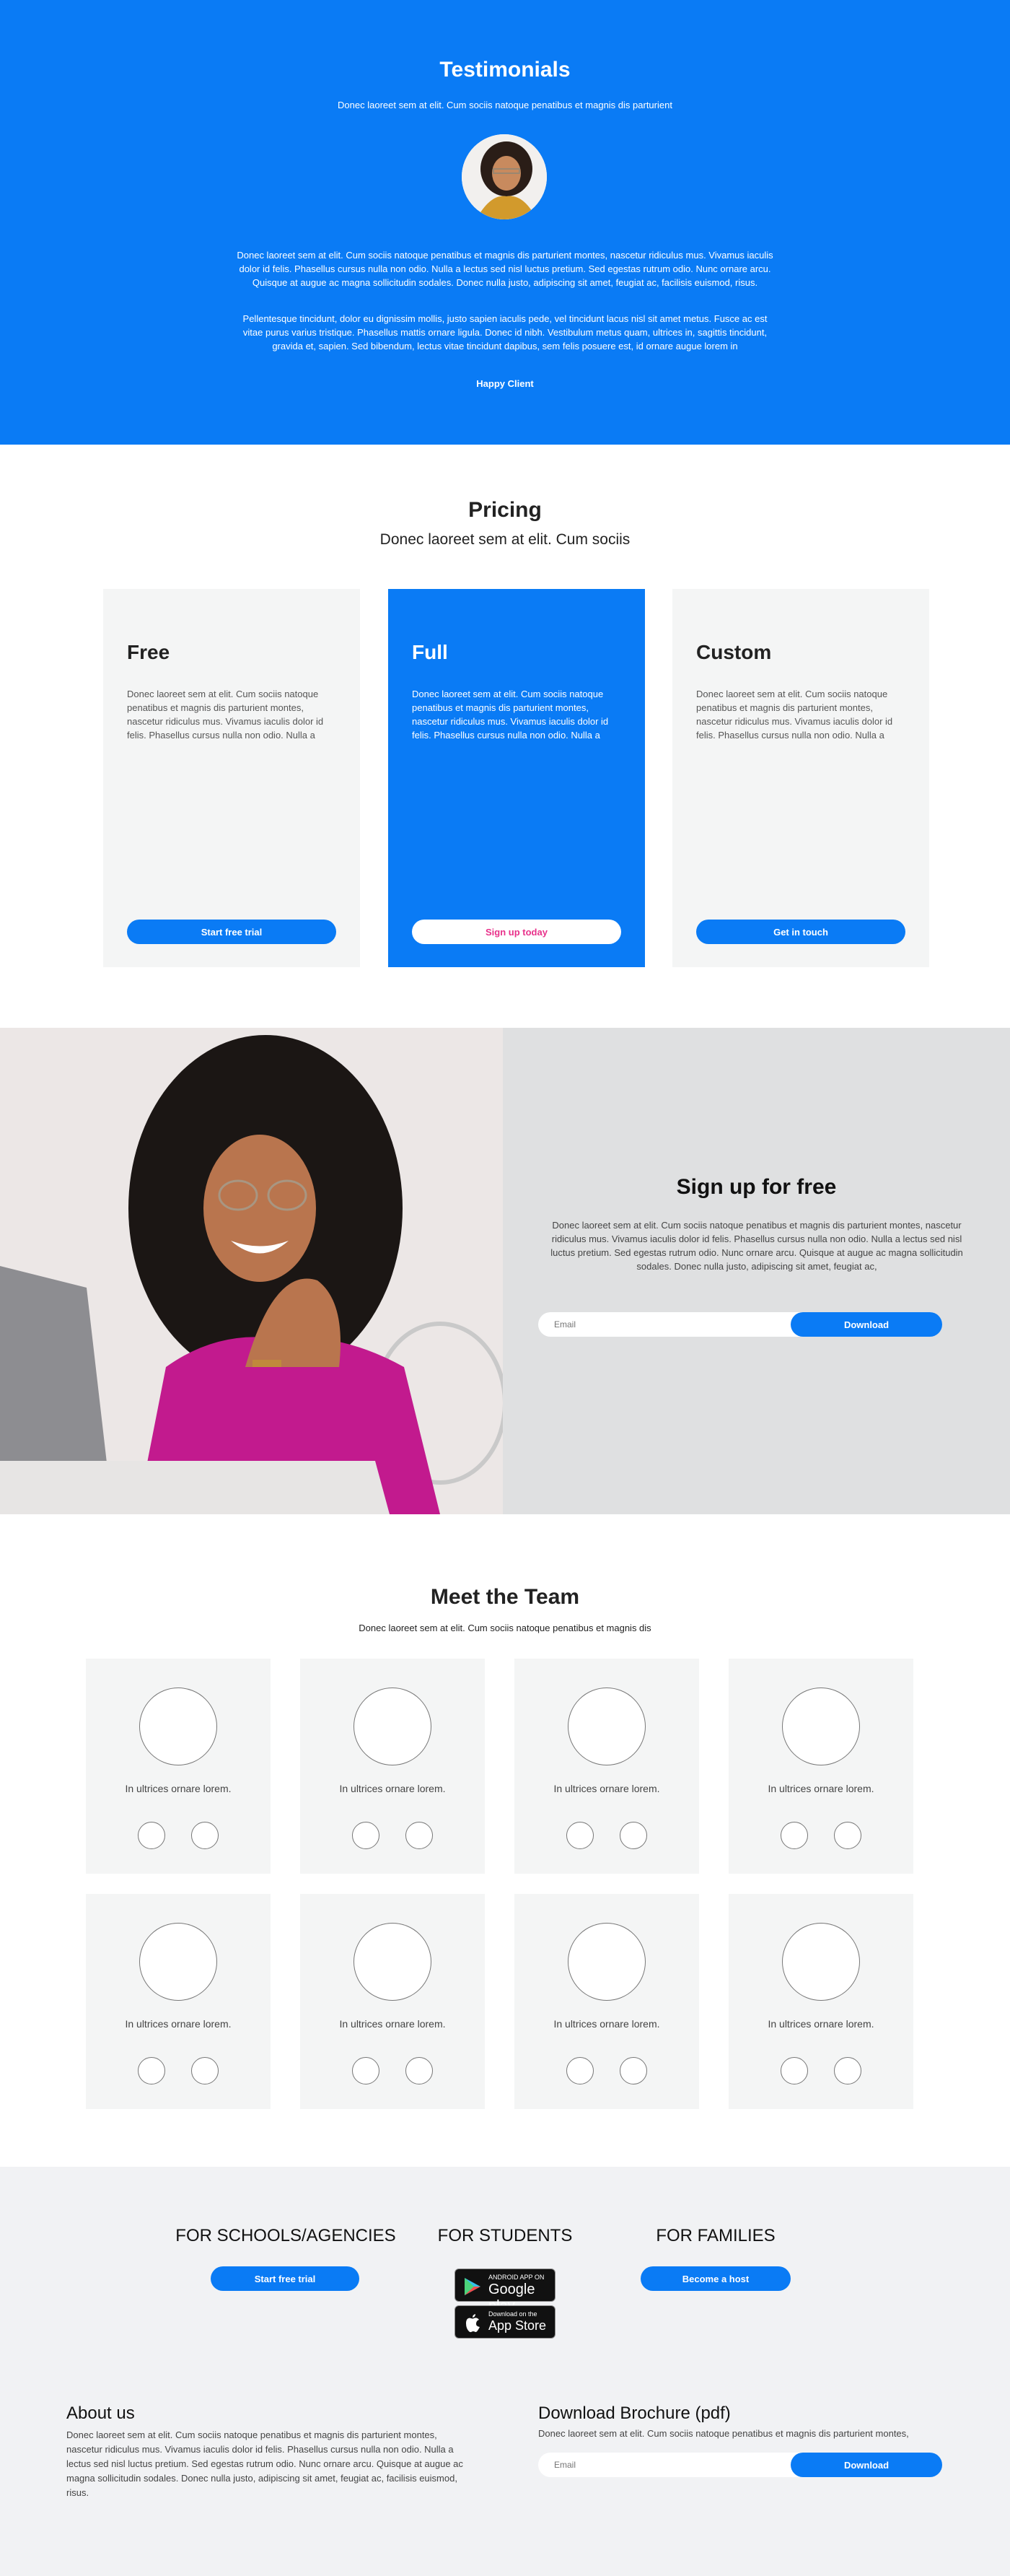 The height and width of the screenshot is (2576, 1010). What do you see at coordinates (473, 2323) in the screenshot?
I see `apple-icon` at bounding box center [473, 2323].